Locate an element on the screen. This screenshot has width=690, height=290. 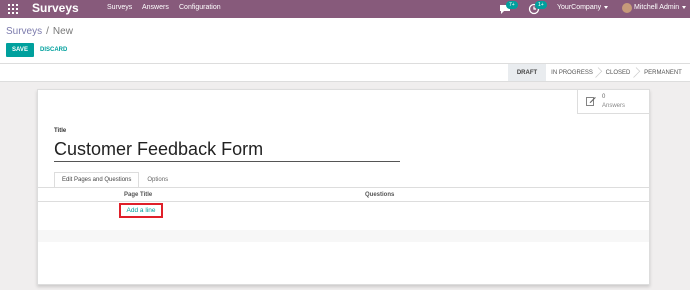
form-tabs: Edit Pages and Questions Options is located at coordinates (115, 180).